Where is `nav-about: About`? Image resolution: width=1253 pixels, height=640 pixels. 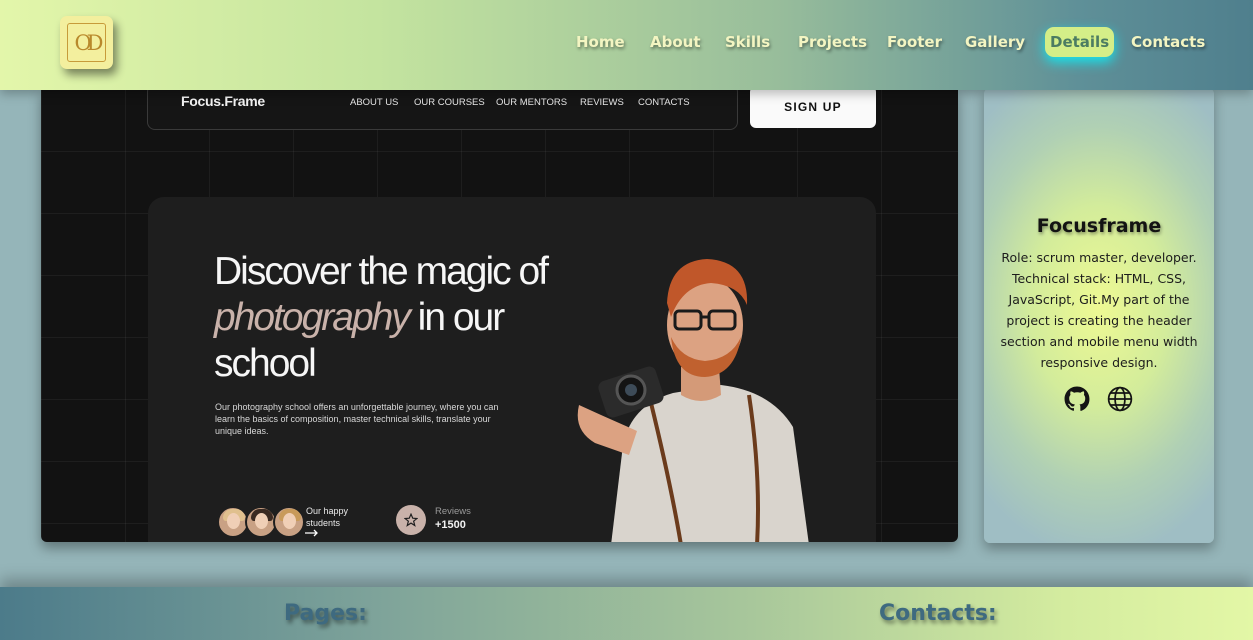
nav-about: About is located at coordinates (675, 42).